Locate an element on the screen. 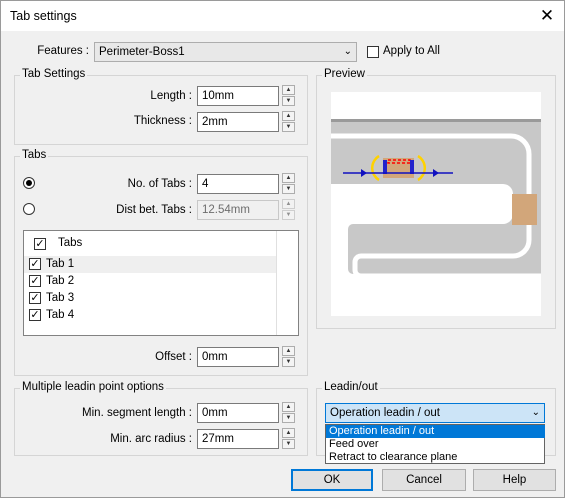  help-button: Help is located at coordinates (514, 480).